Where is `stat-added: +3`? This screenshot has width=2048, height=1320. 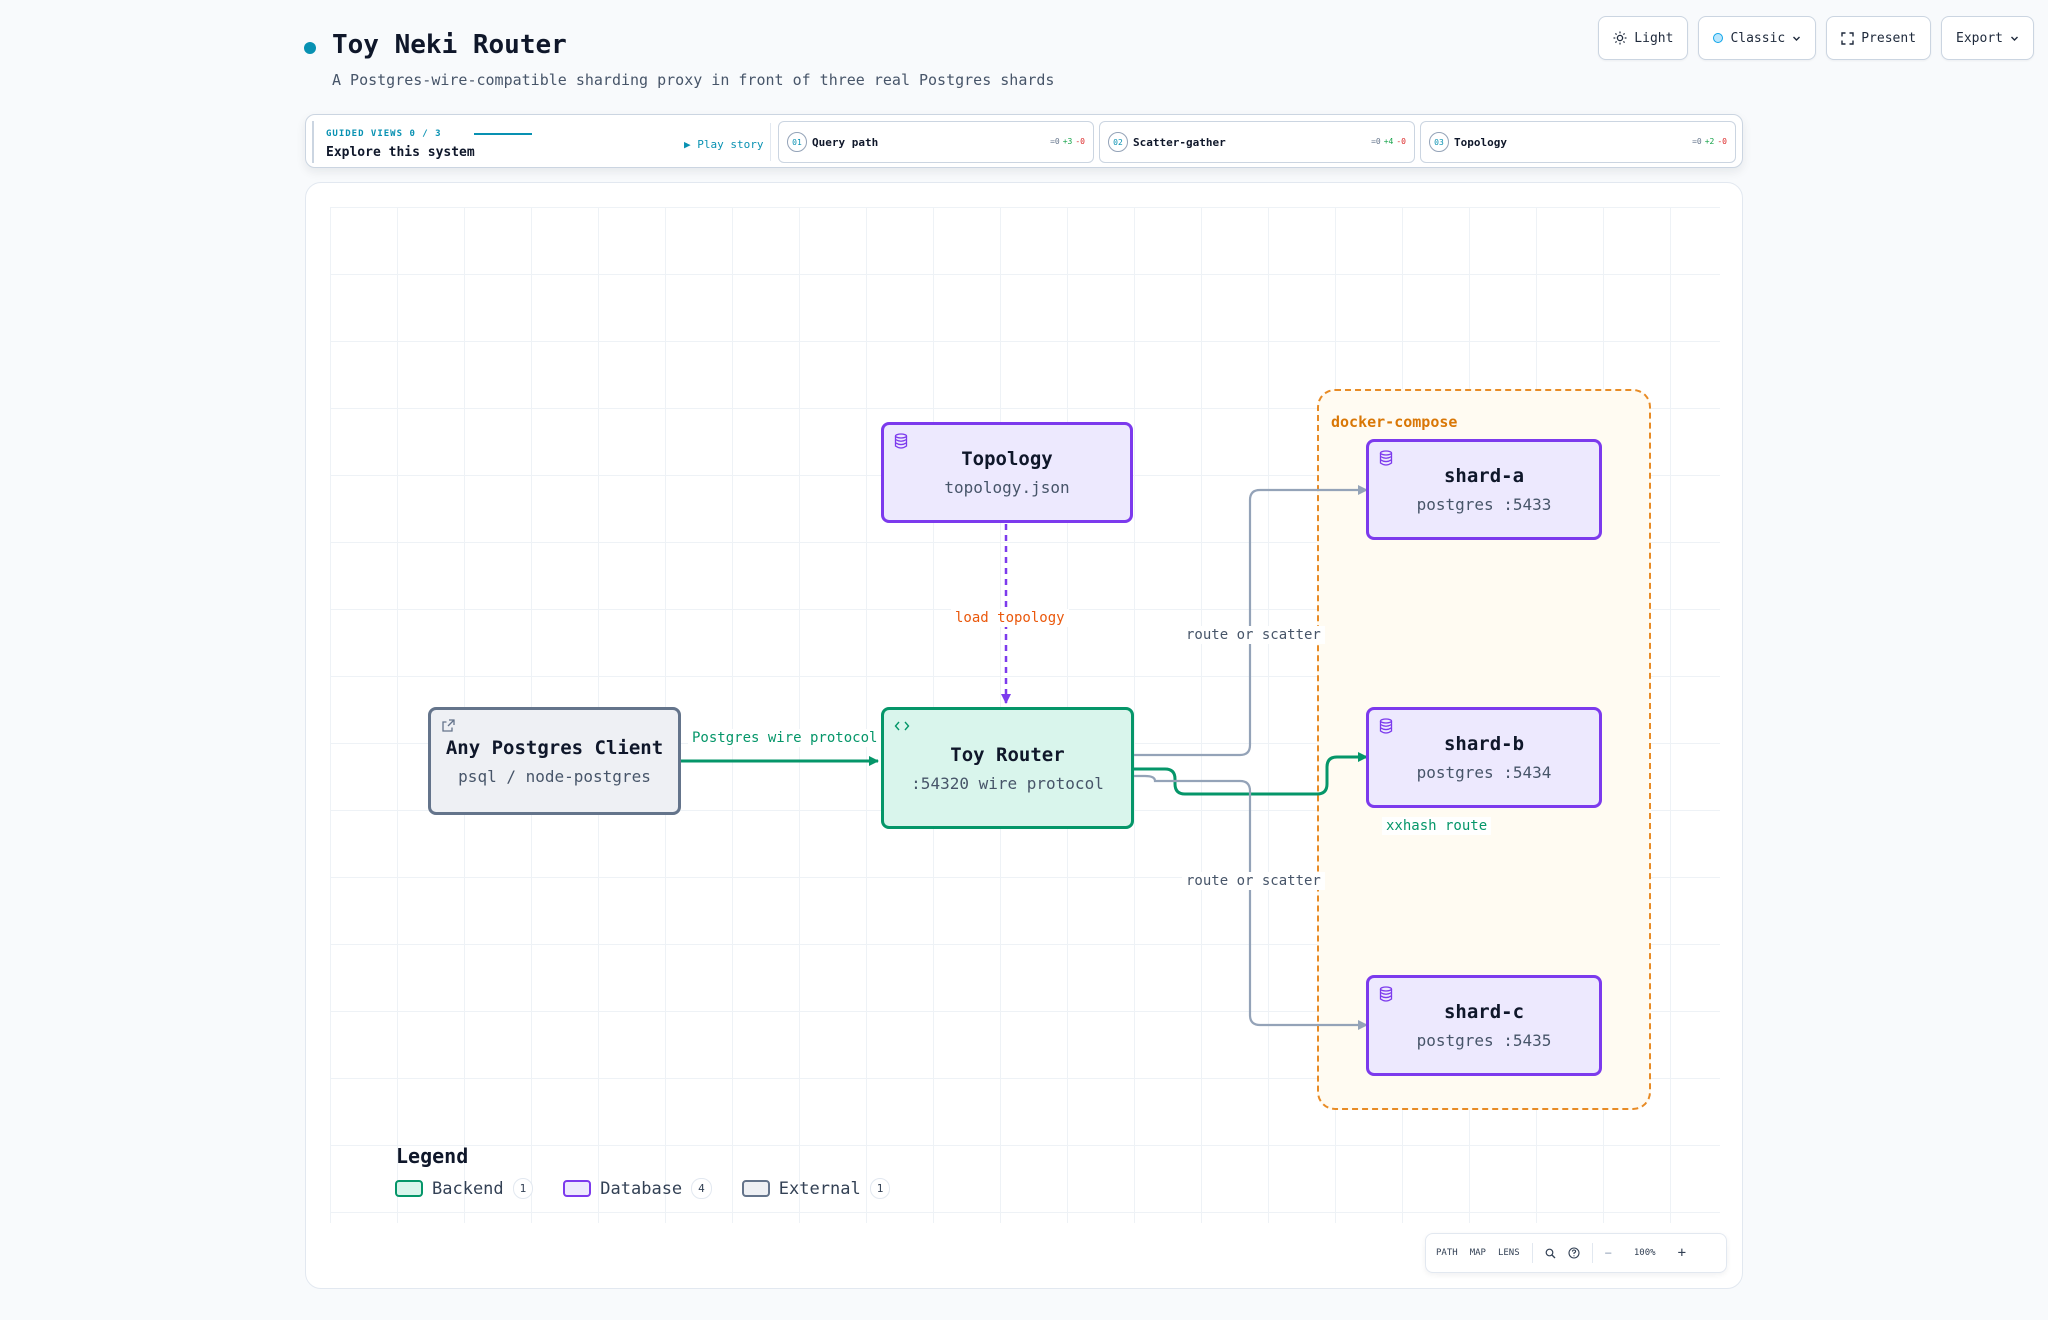 stat-added: +3 is located at coordinates (1067, 141).